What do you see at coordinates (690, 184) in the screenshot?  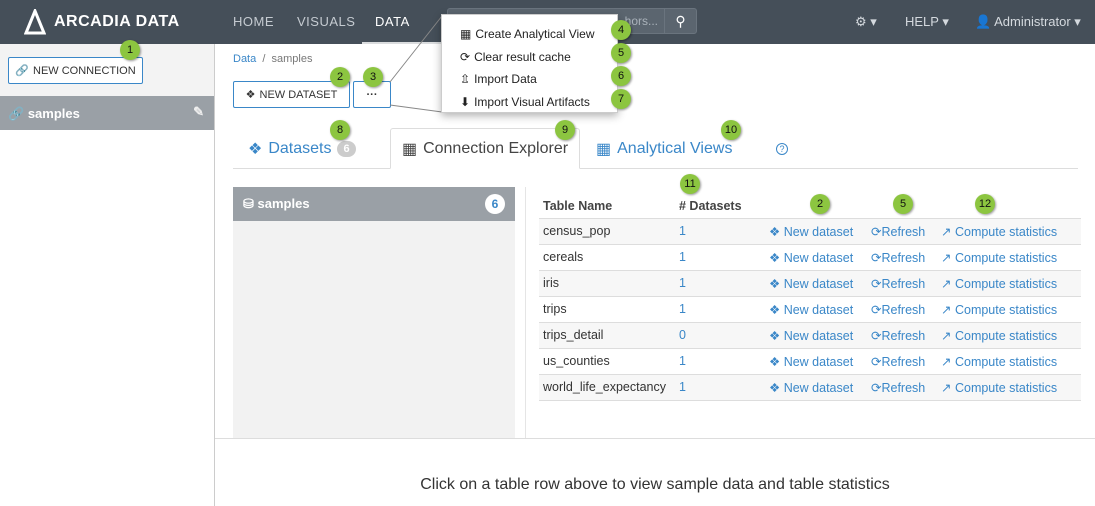 I see `callout-badge: 11` at bounding box center [690, 184].